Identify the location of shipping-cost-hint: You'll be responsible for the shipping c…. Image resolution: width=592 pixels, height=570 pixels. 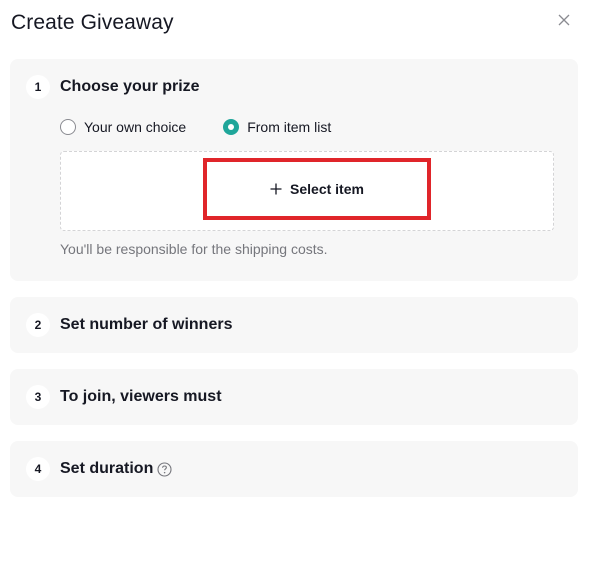
(194, 249).